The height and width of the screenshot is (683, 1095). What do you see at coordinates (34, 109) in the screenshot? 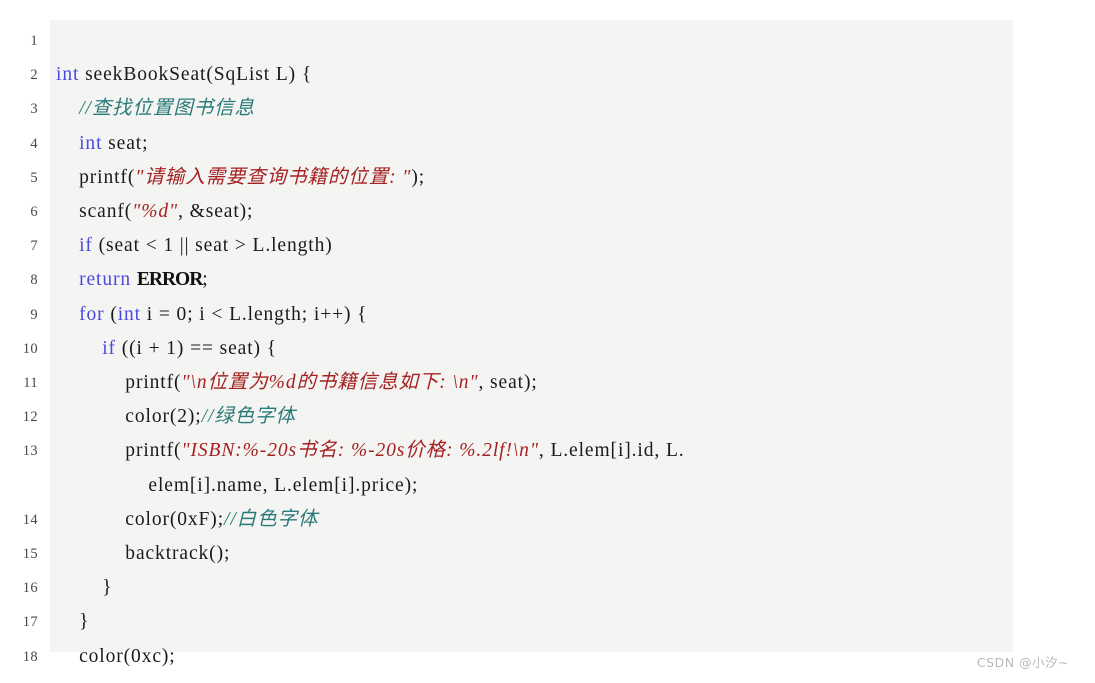
I see `line-number: 3` at bounding box center [34, 109].